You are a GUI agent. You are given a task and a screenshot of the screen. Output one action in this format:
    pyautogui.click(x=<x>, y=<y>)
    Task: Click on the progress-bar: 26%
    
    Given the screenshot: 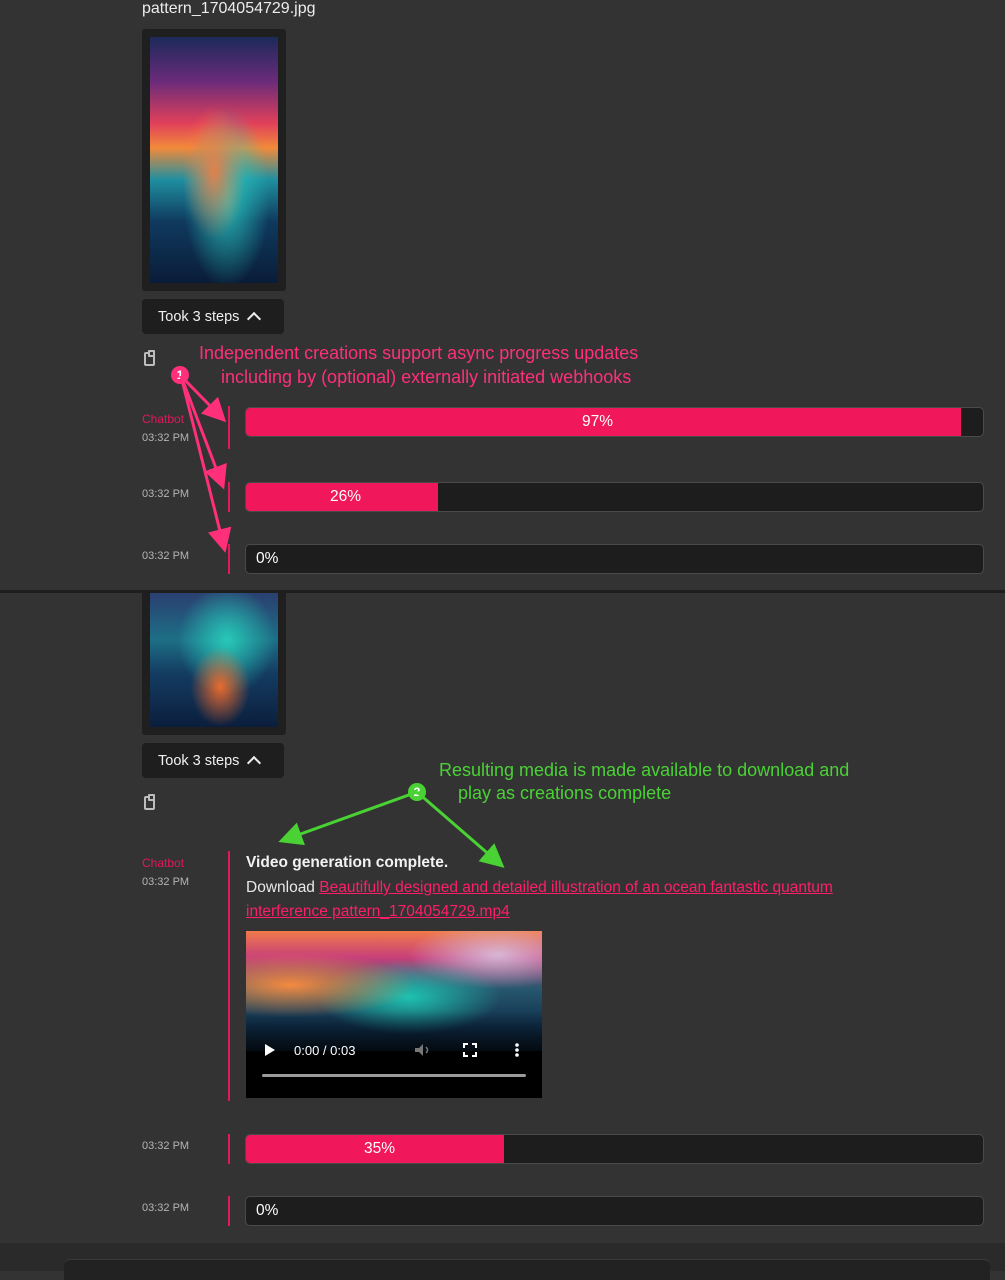 What is the action you would take?
    pyautogui.click(x=614, y=497)
    